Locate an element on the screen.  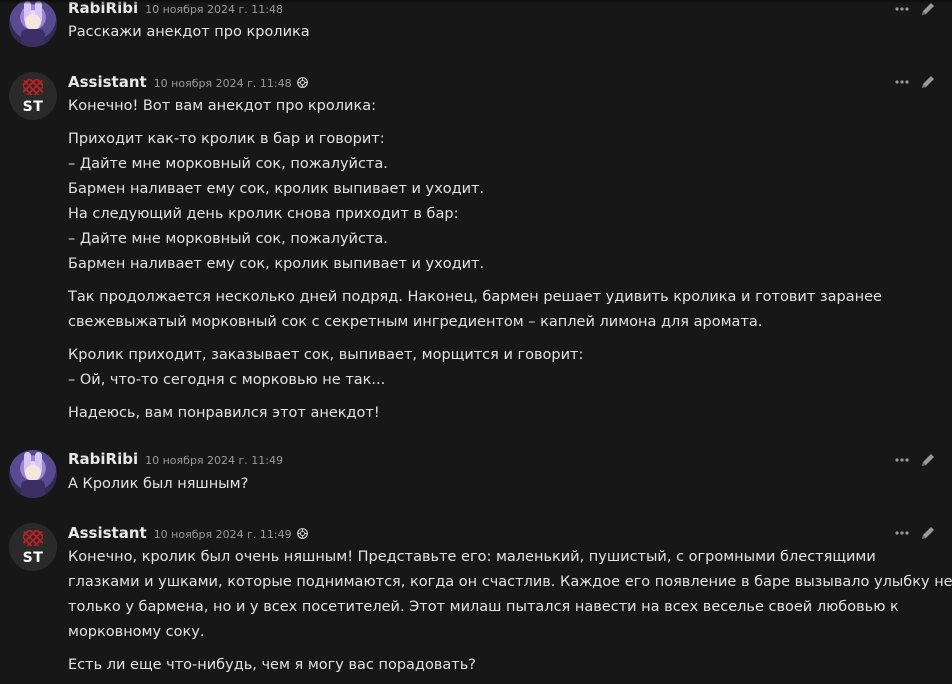
message-paragraph: Расскажи анекдот про кролика is located at coordinates (498, 32).